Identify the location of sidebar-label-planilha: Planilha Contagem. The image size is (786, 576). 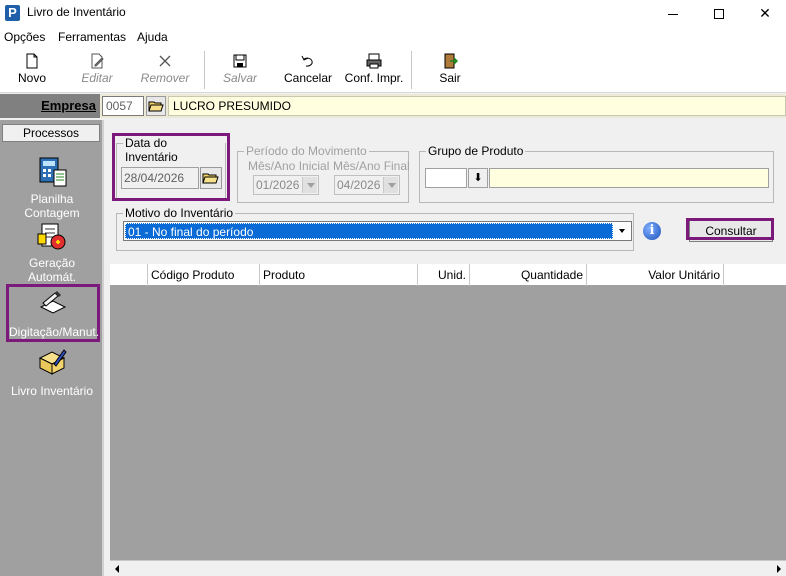
(52, 206).